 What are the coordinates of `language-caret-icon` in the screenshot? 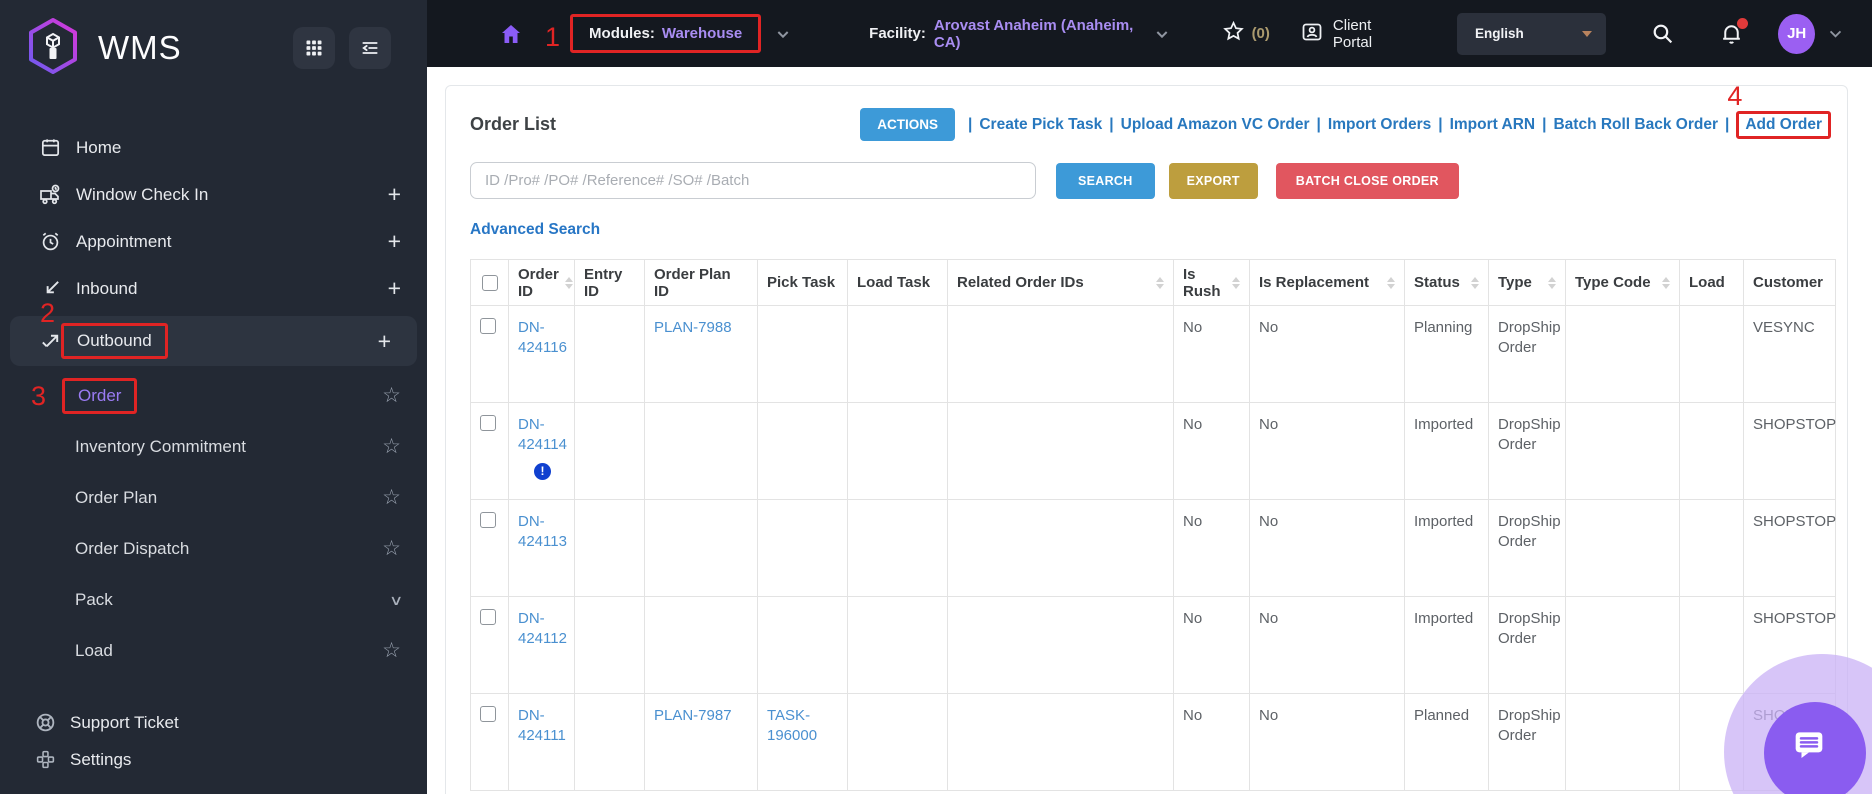 It's located at (1587, 33).